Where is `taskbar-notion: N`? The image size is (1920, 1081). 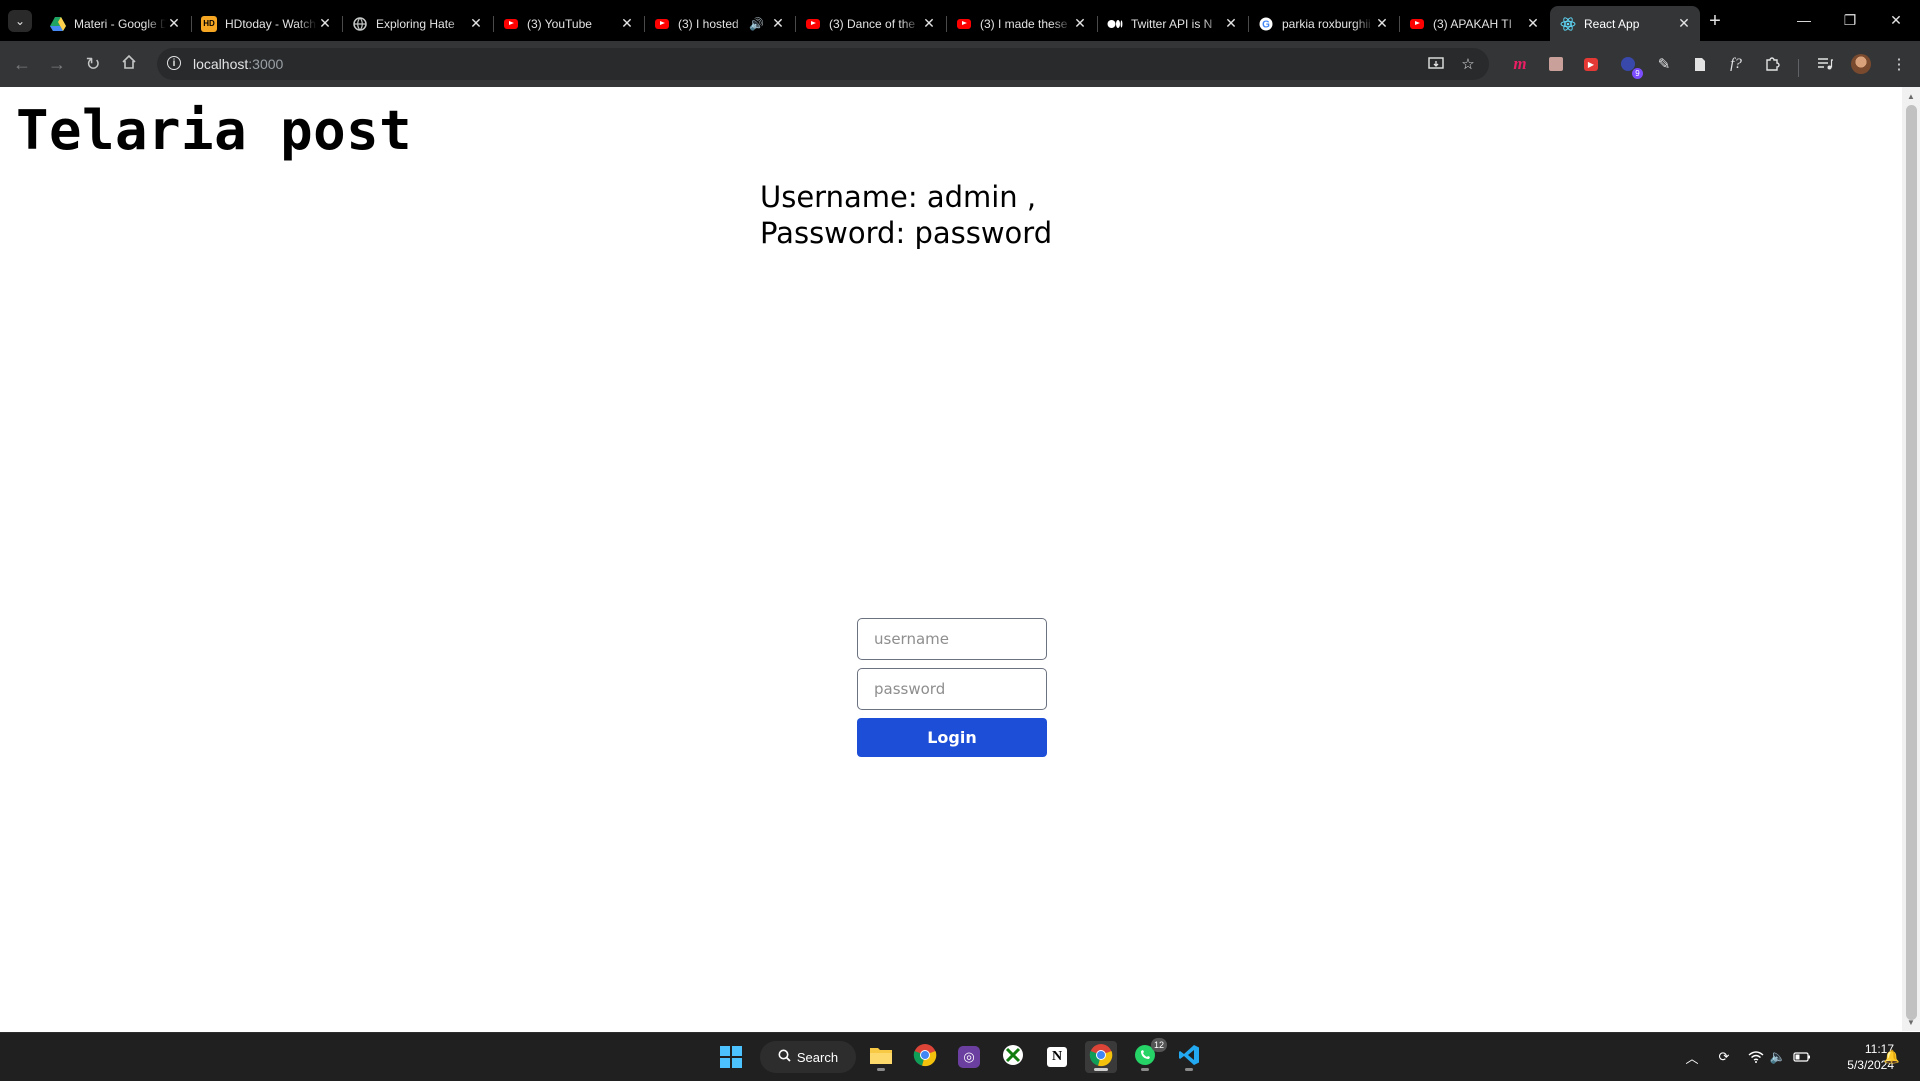 taskbar-notion: N is located at coordinates (1057, 1057).